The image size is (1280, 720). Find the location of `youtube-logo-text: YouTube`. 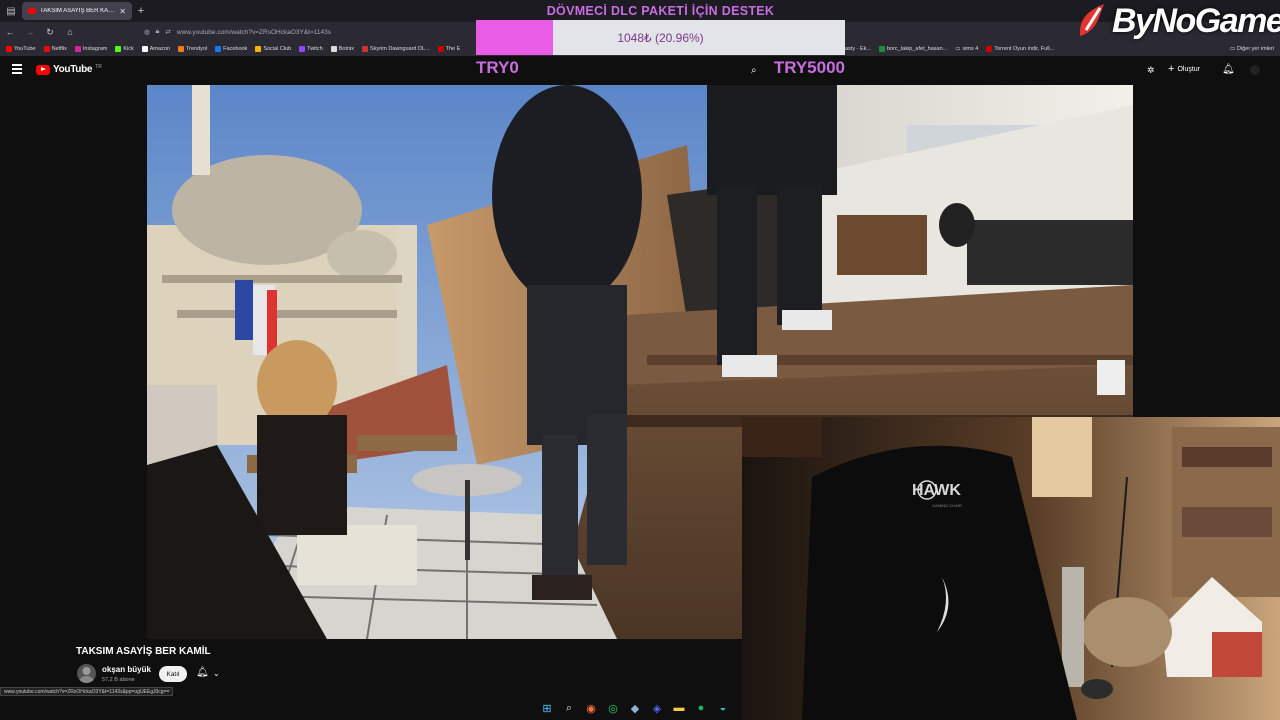

youtube-logo-text: YouTube is located at coordinates (73, 69).